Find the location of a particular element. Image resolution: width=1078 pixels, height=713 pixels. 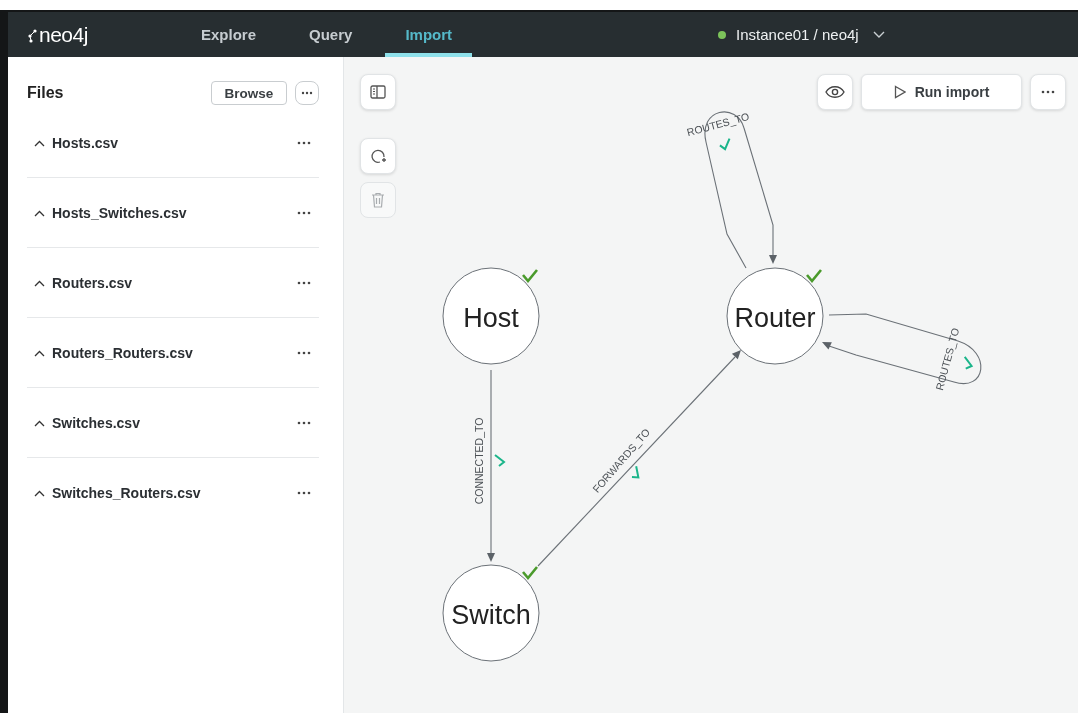

file-name: Routers_Routers.csv is located at coordinates (171, 353).